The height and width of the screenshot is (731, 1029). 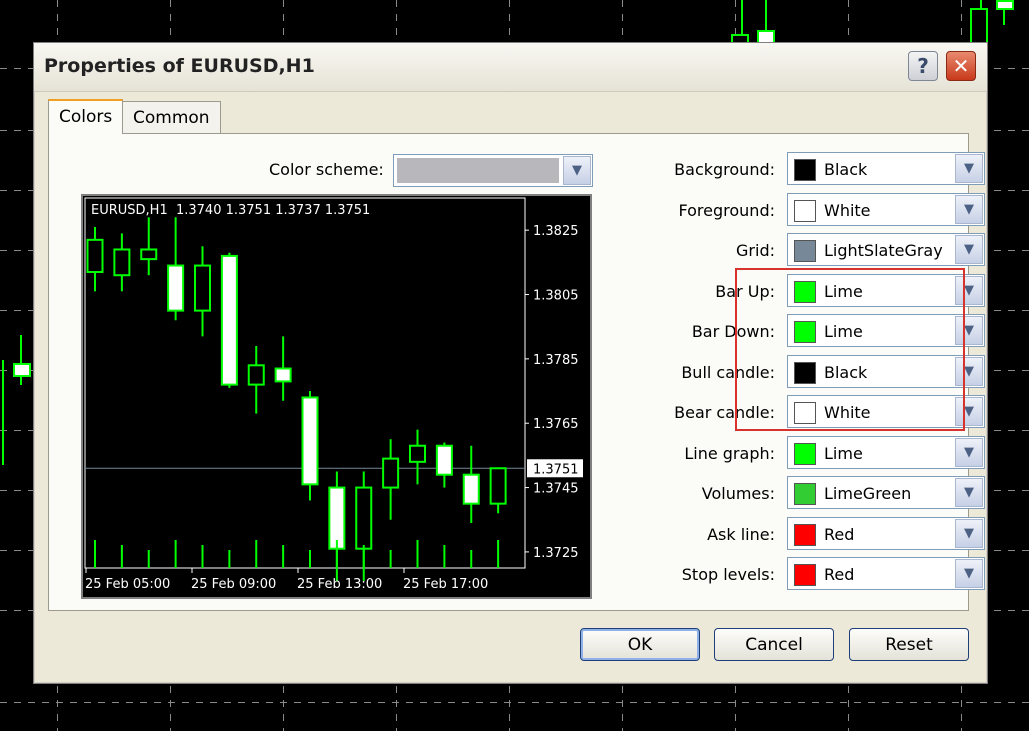 What do you see at coordinates (774, 644) in the screenshot?
I see `cancel-button: Cancel` at bounding box center [774, 644].